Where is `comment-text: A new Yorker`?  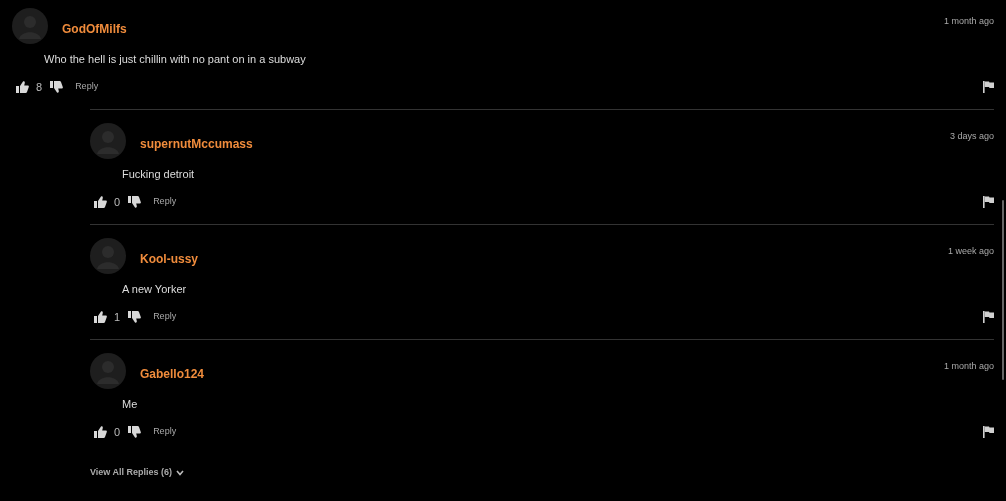 comment-text: A new Yorker is located at coordinates (155, 289).